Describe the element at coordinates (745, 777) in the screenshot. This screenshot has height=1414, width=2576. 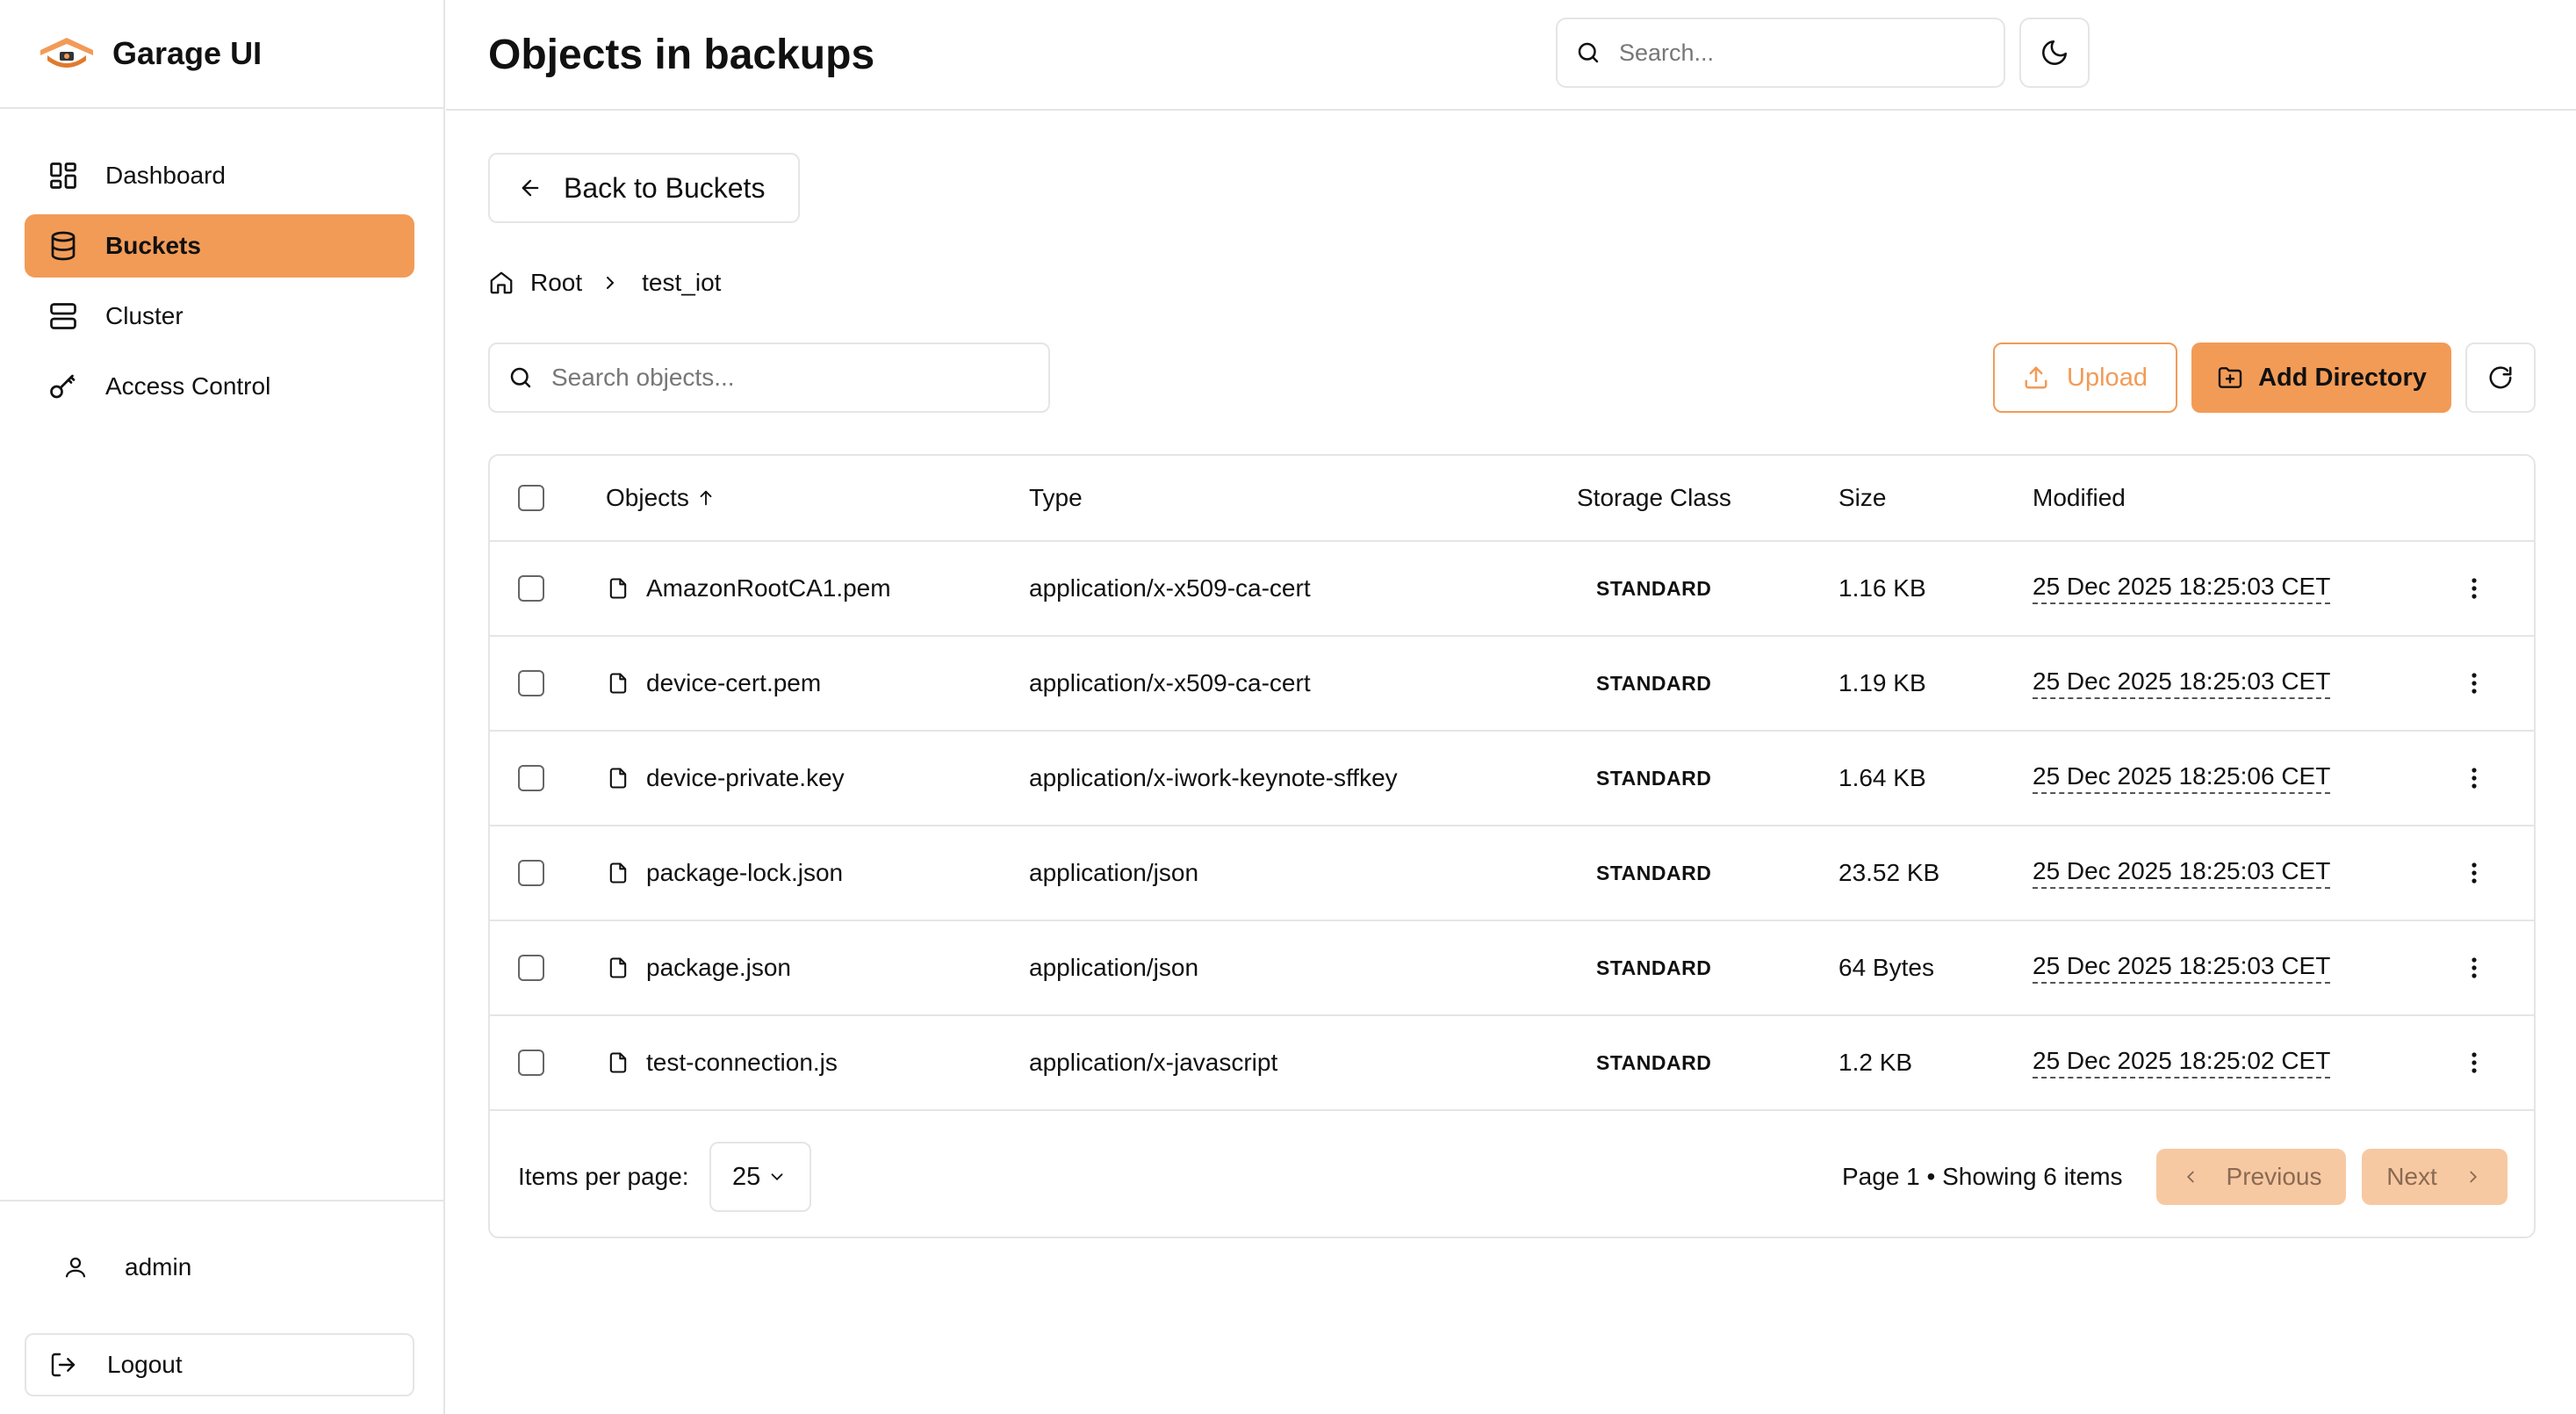
I see `object-name: device-private.key` at that location.